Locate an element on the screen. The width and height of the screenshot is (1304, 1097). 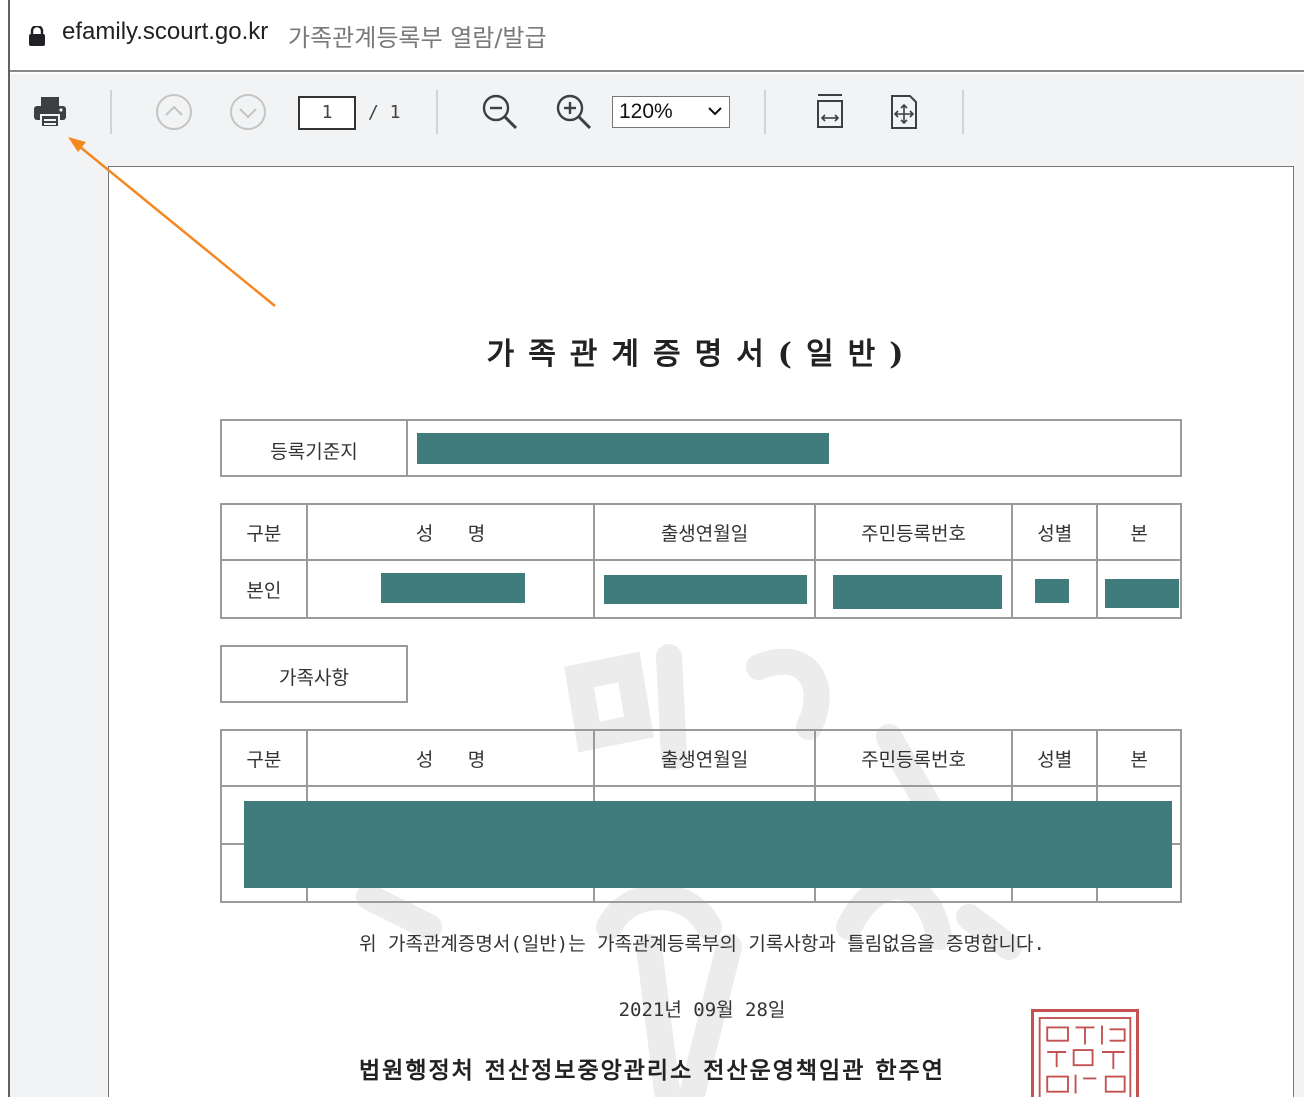
left-window-edge is located at coordinates (4, 548).